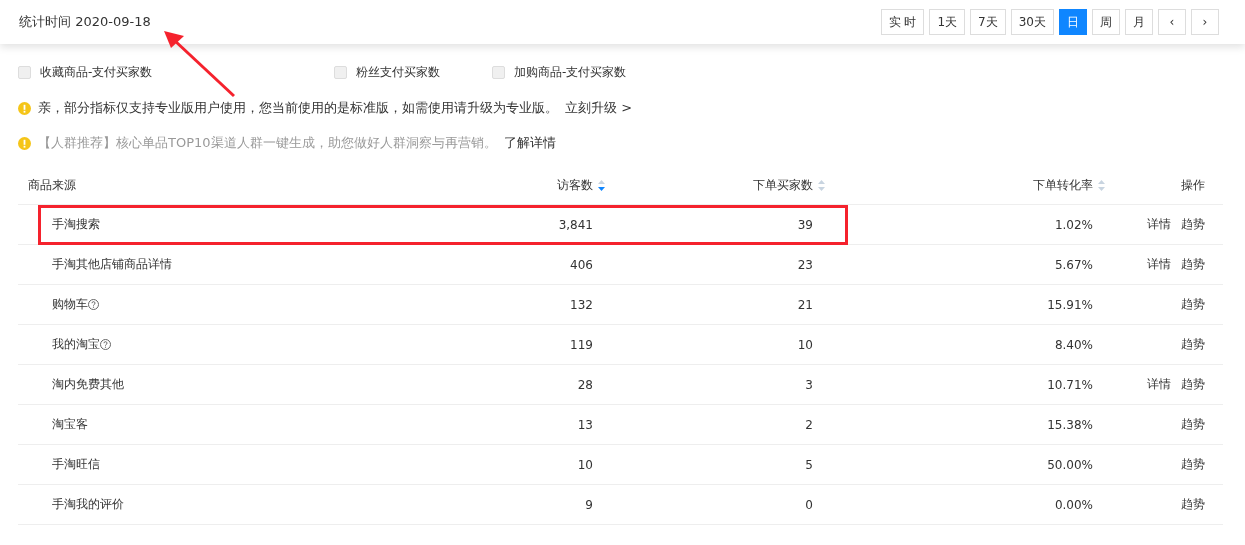  What do you see at coordinates (1139, 22) in the screenshot?
I see `range-button: 月` at bounding box center [1139, 22].